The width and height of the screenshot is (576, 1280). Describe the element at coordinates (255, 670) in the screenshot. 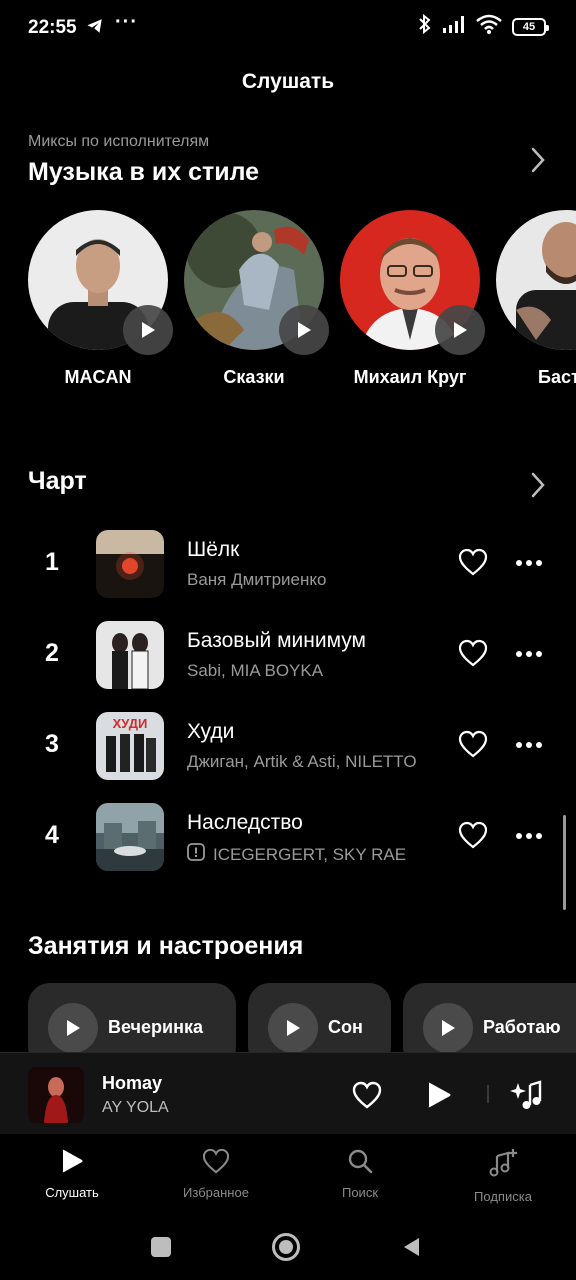

I see `track-artist-text: Sabi, MIA BOYKA` at that location.